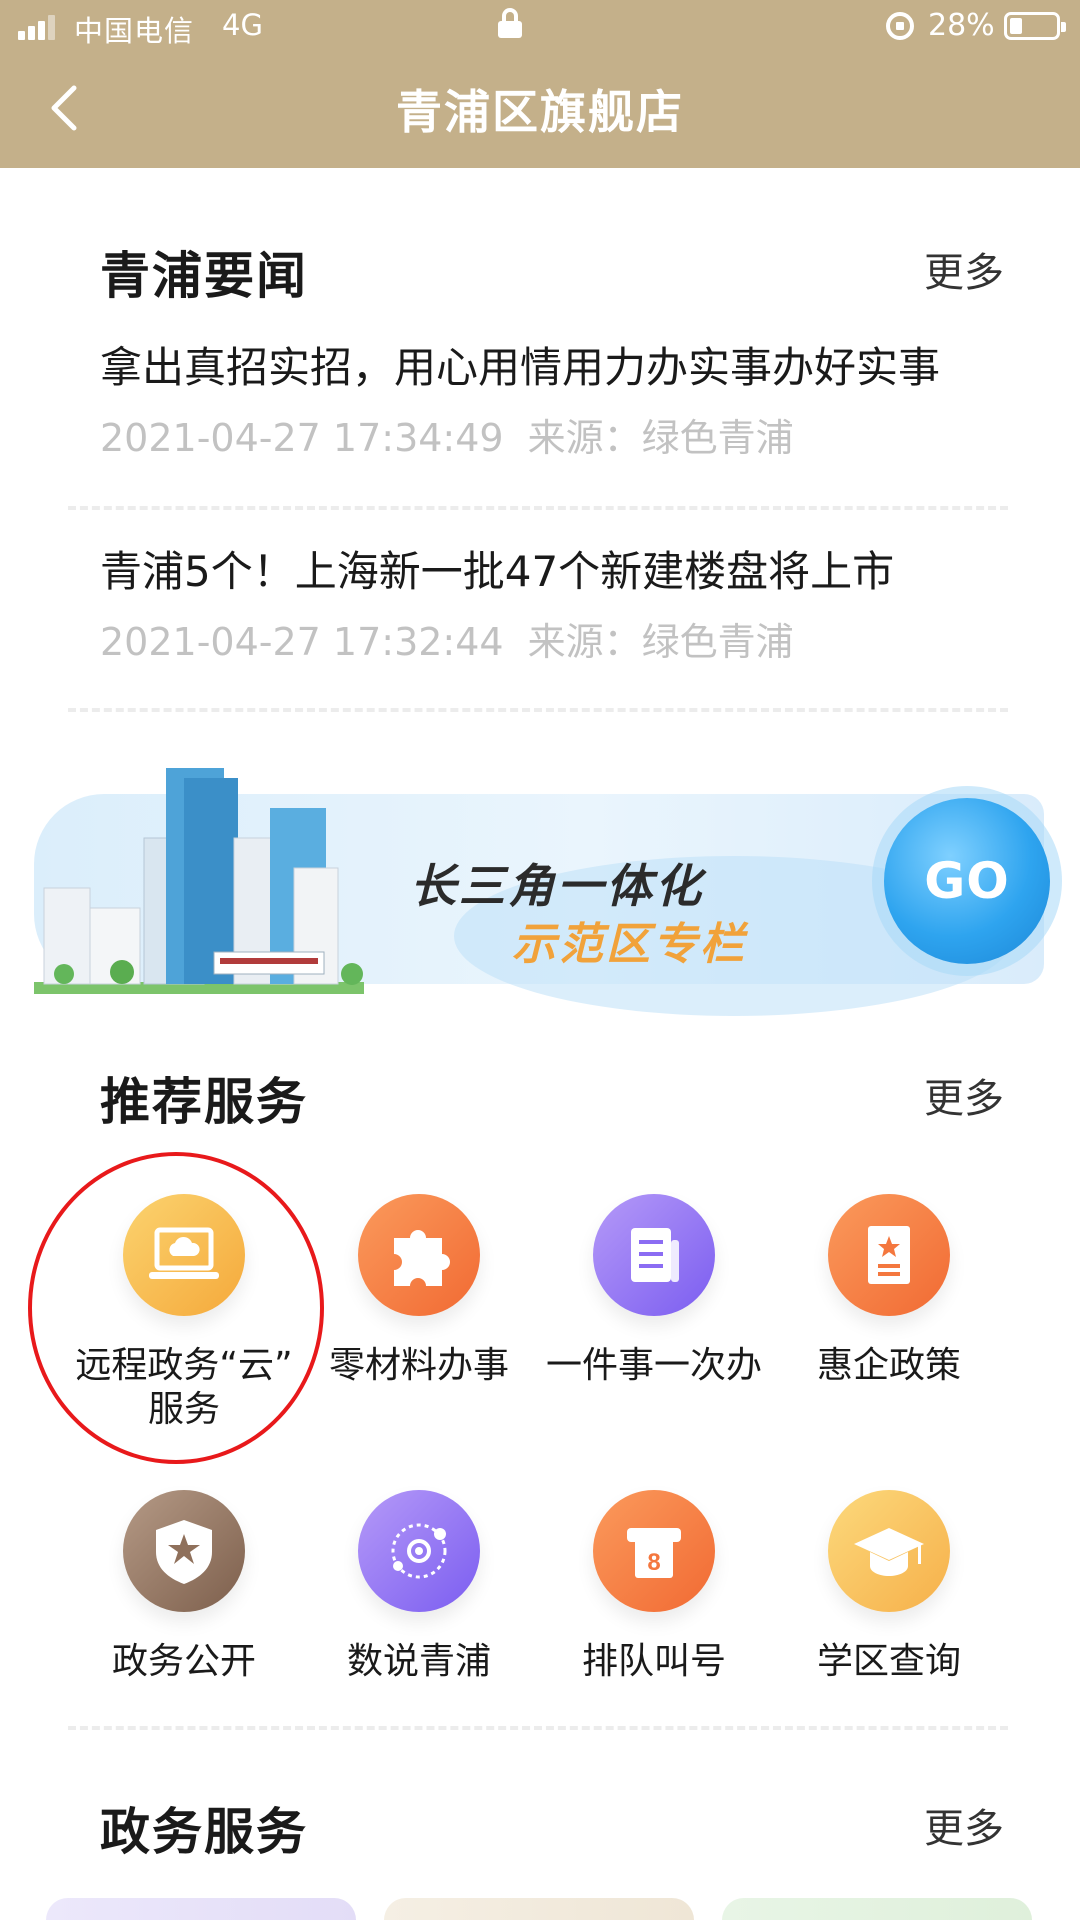  Describe the element at coordinates (419, 1255) in the screenshot. I see `puzzle-icon` at that location.